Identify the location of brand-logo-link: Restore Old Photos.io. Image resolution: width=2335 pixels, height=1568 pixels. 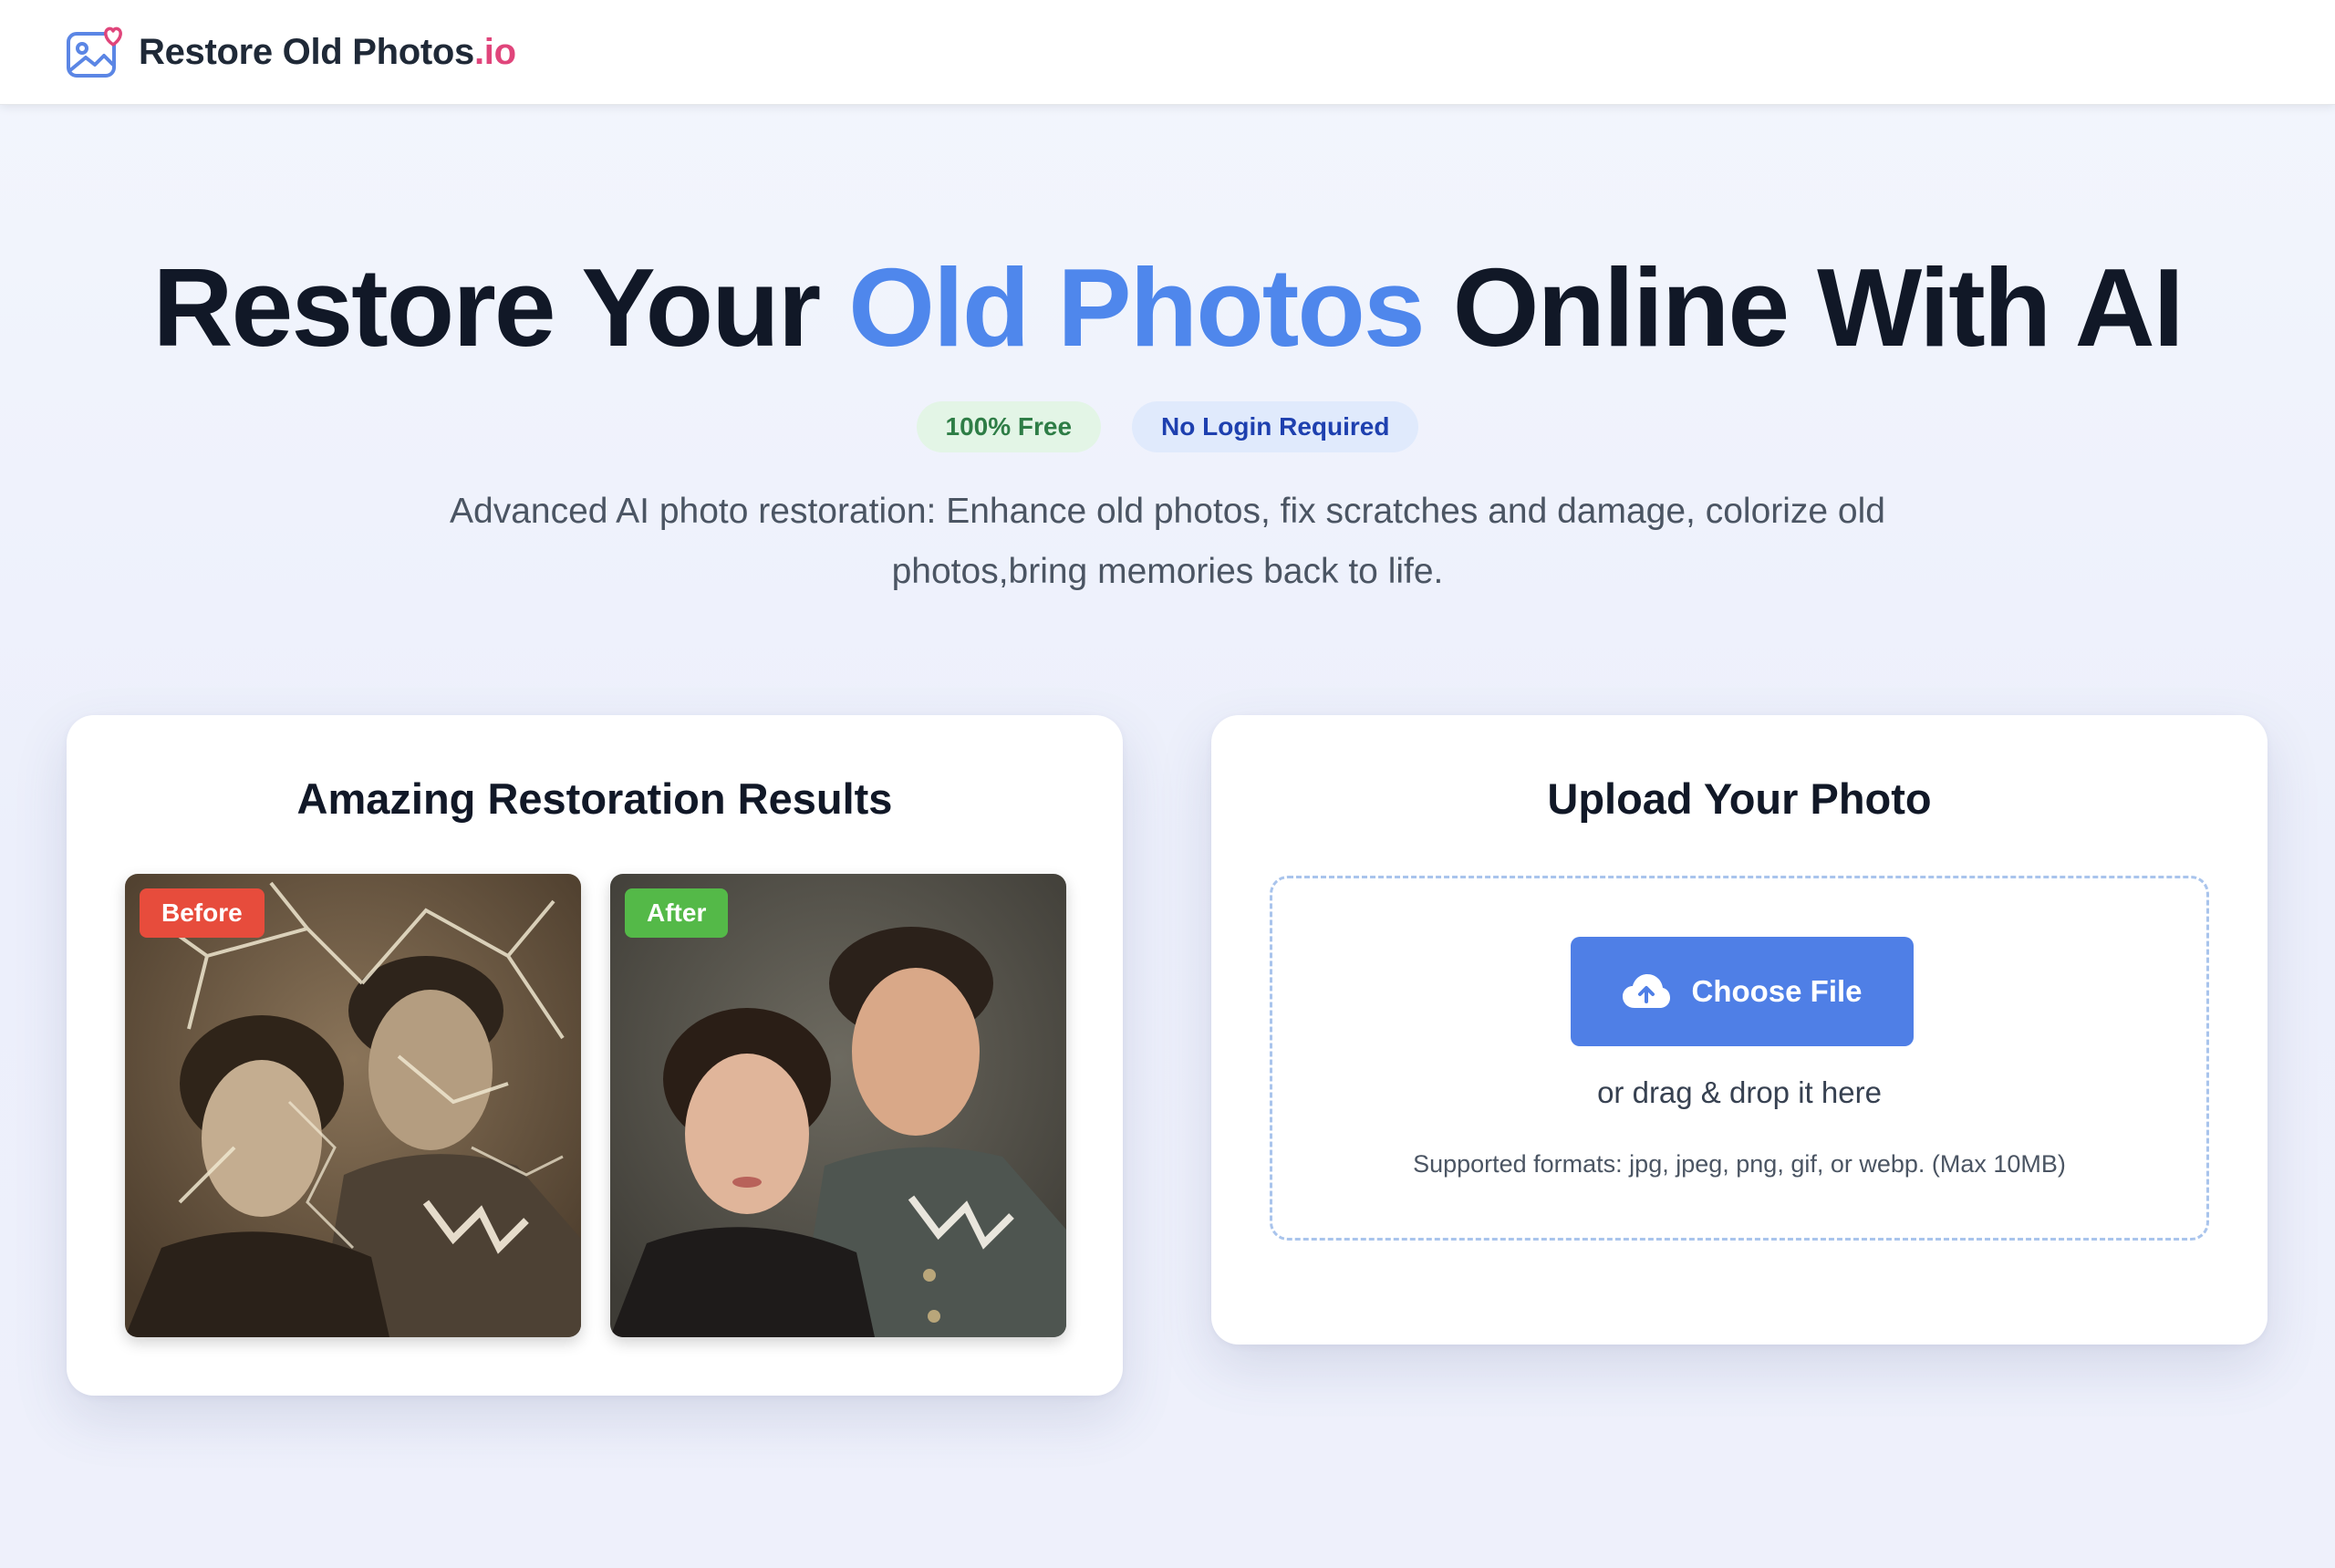
(291, 52).